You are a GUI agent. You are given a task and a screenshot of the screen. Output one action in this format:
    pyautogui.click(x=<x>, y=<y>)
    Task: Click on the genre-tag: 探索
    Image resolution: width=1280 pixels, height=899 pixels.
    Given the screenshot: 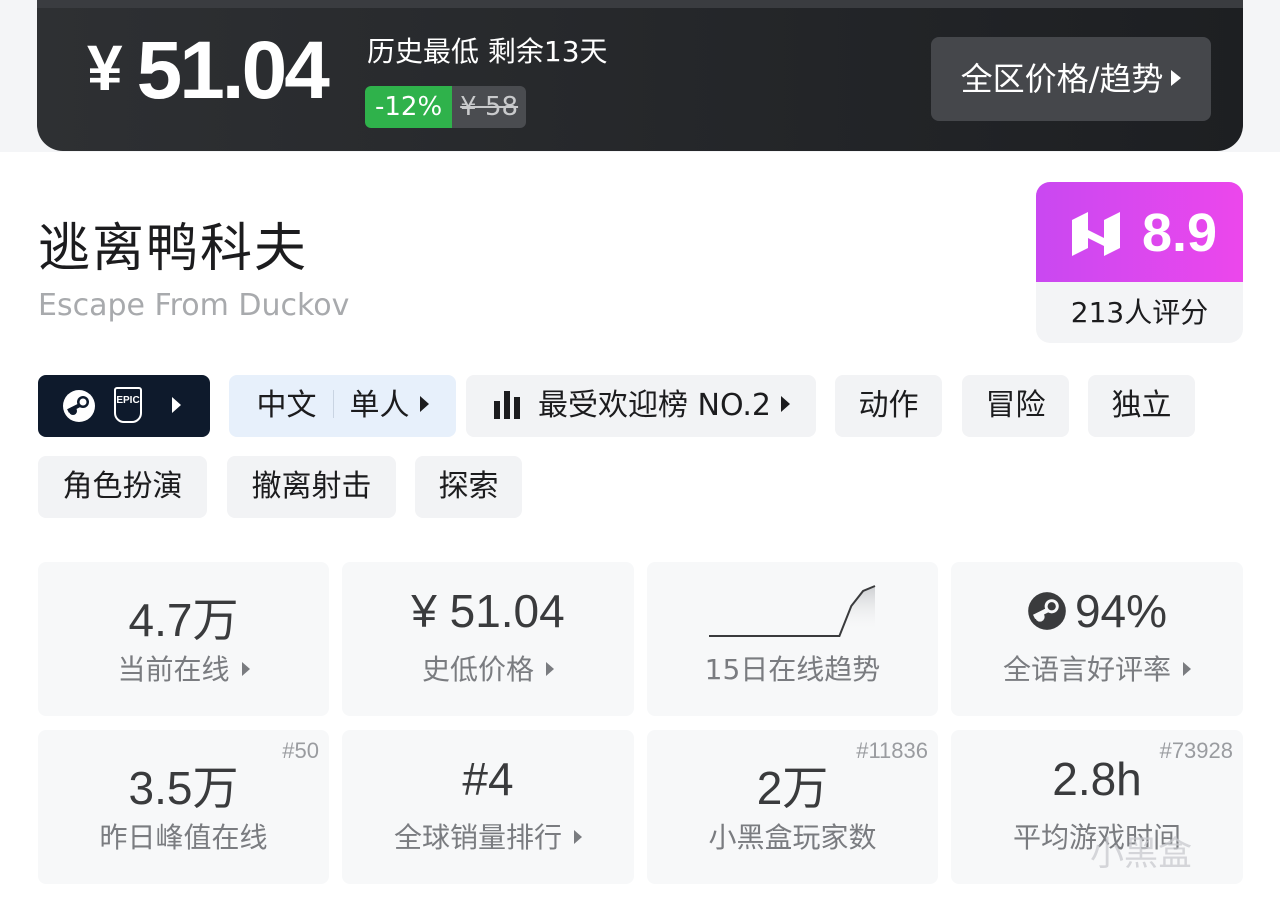 What is the action you would take?
    pyautogui.click(x=468, y=487)
    